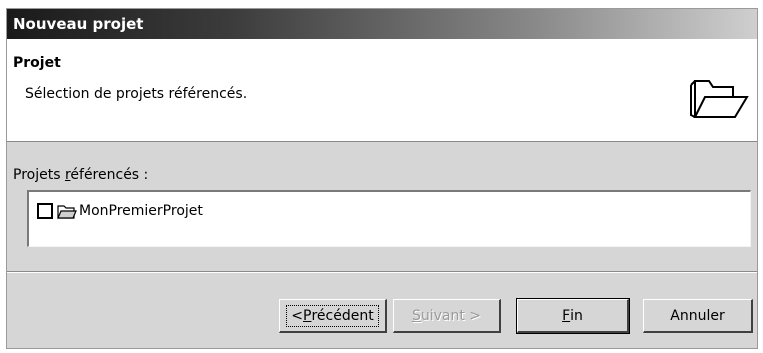  I want to click on cancel-button: Annuler, so click(698, 316).